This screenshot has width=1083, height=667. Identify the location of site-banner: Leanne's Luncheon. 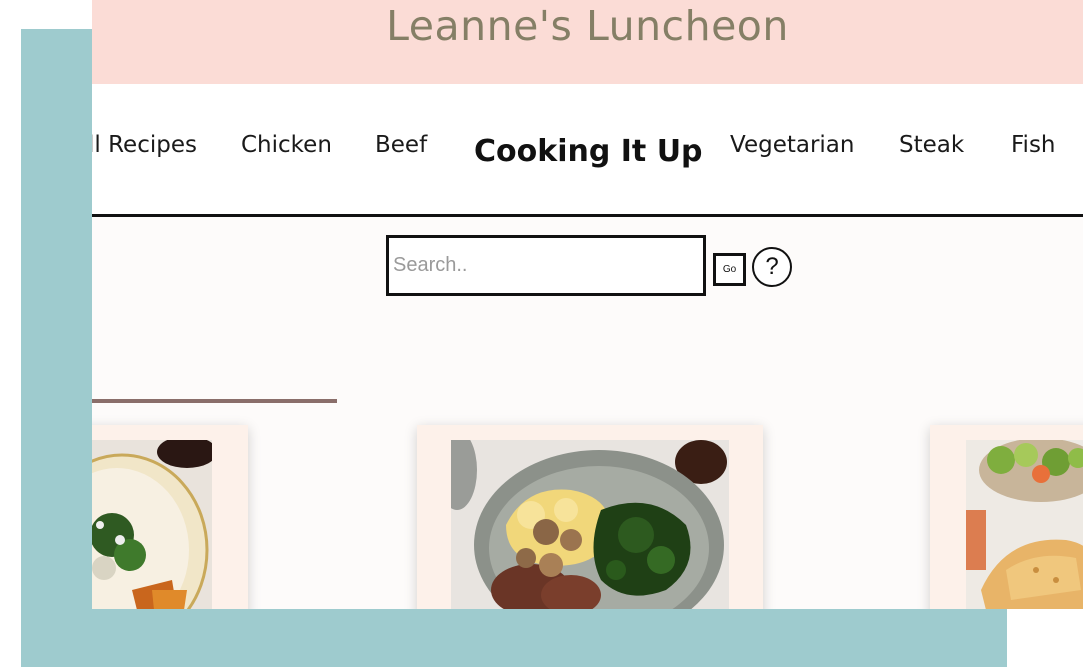
(587, 42).